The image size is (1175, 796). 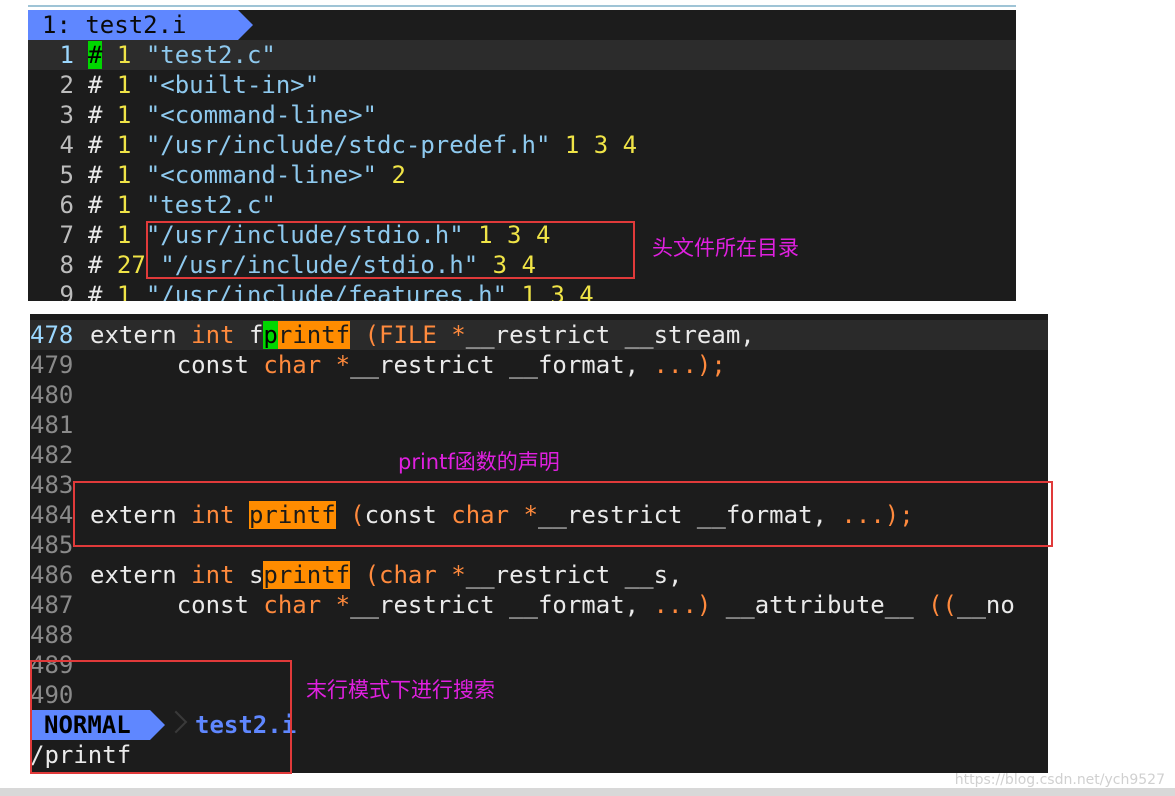 I want to click on header-dir-box, so click(x=390, y=250).